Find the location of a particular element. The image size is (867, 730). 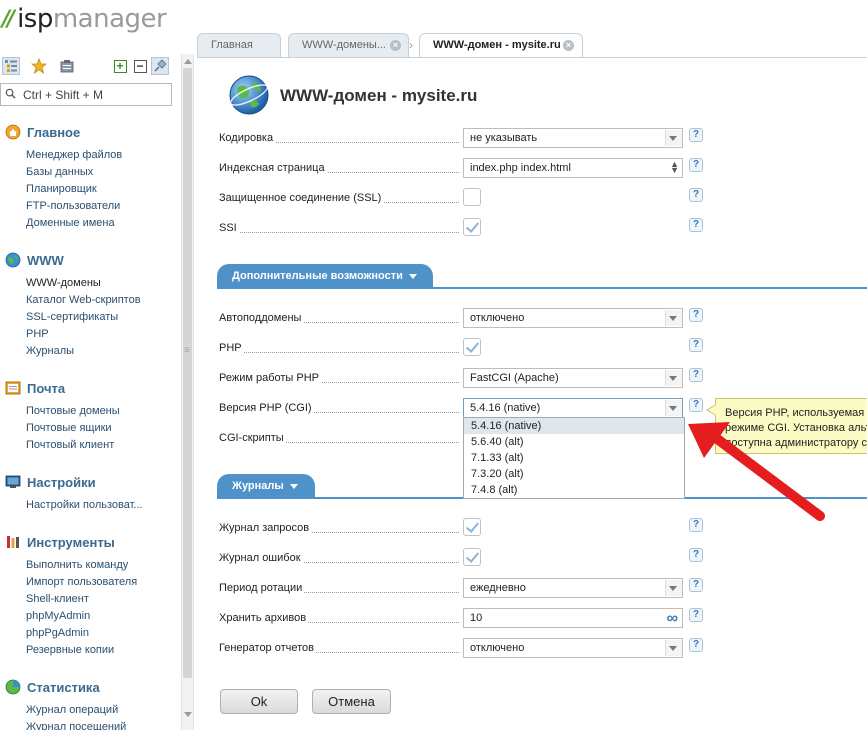

scroll-down-icon is located at coordinates (188, 714).